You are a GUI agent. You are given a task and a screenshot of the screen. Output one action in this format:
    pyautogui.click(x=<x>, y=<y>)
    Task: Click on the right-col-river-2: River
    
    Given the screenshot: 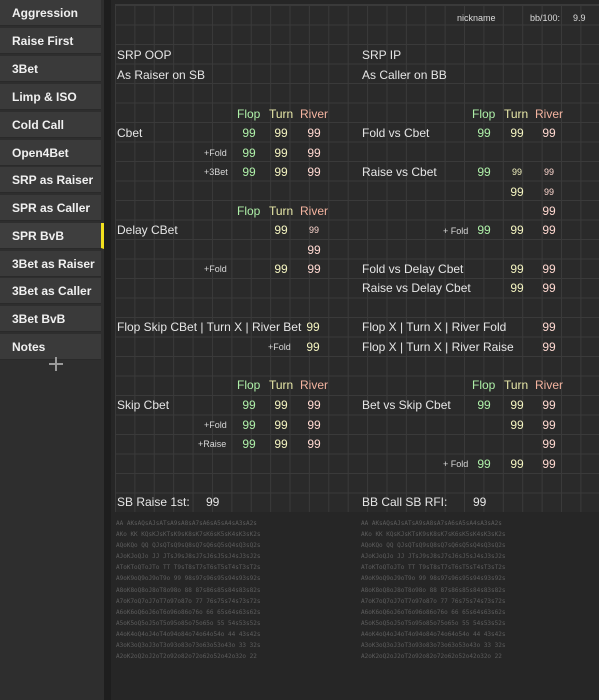 What is the action you would take?
    pyautogui.click(x=549, y=385)
    